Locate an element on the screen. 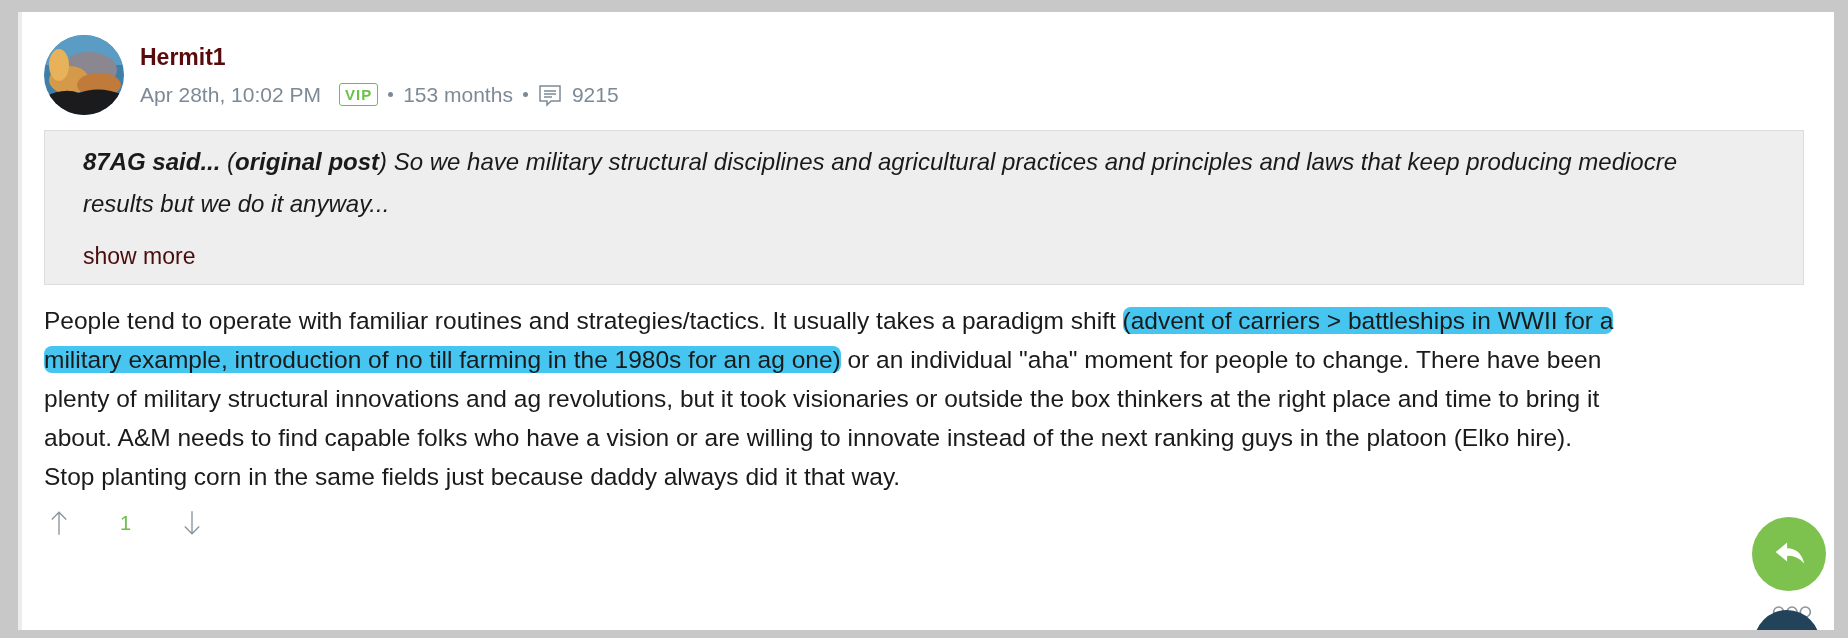 Image resolution: width=1848 pixels, height=638 pixels. post-count: 9215 is located at coordinates (595, 94).